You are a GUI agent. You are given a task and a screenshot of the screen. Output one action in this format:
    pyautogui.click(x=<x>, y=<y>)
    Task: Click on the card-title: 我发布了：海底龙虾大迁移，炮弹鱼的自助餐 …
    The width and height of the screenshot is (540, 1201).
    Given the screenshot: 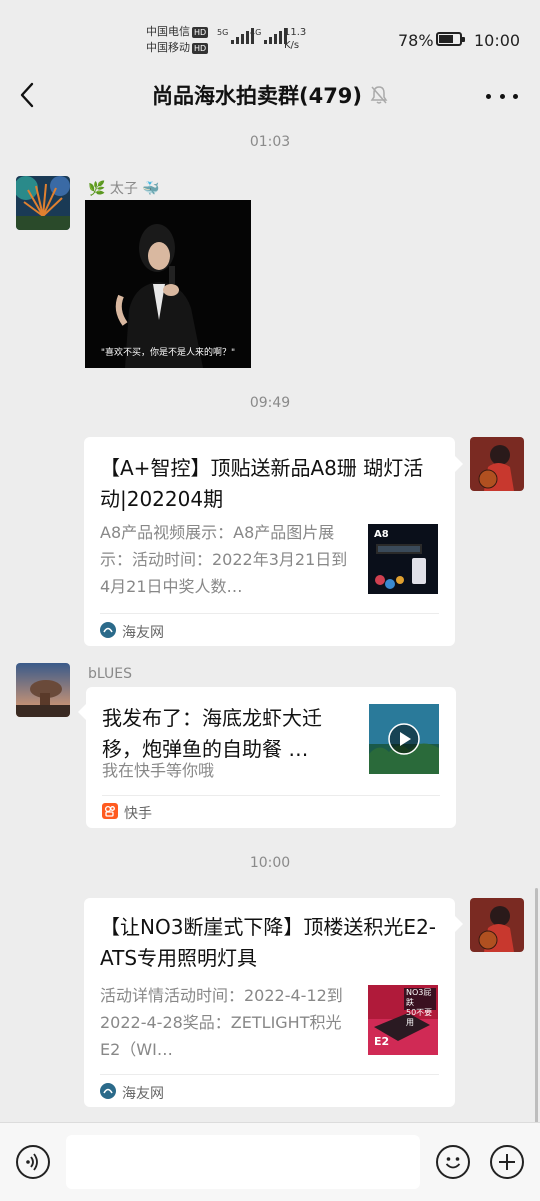 What is the action you would take?
    pyautogui.click(x=212, y=733)
    